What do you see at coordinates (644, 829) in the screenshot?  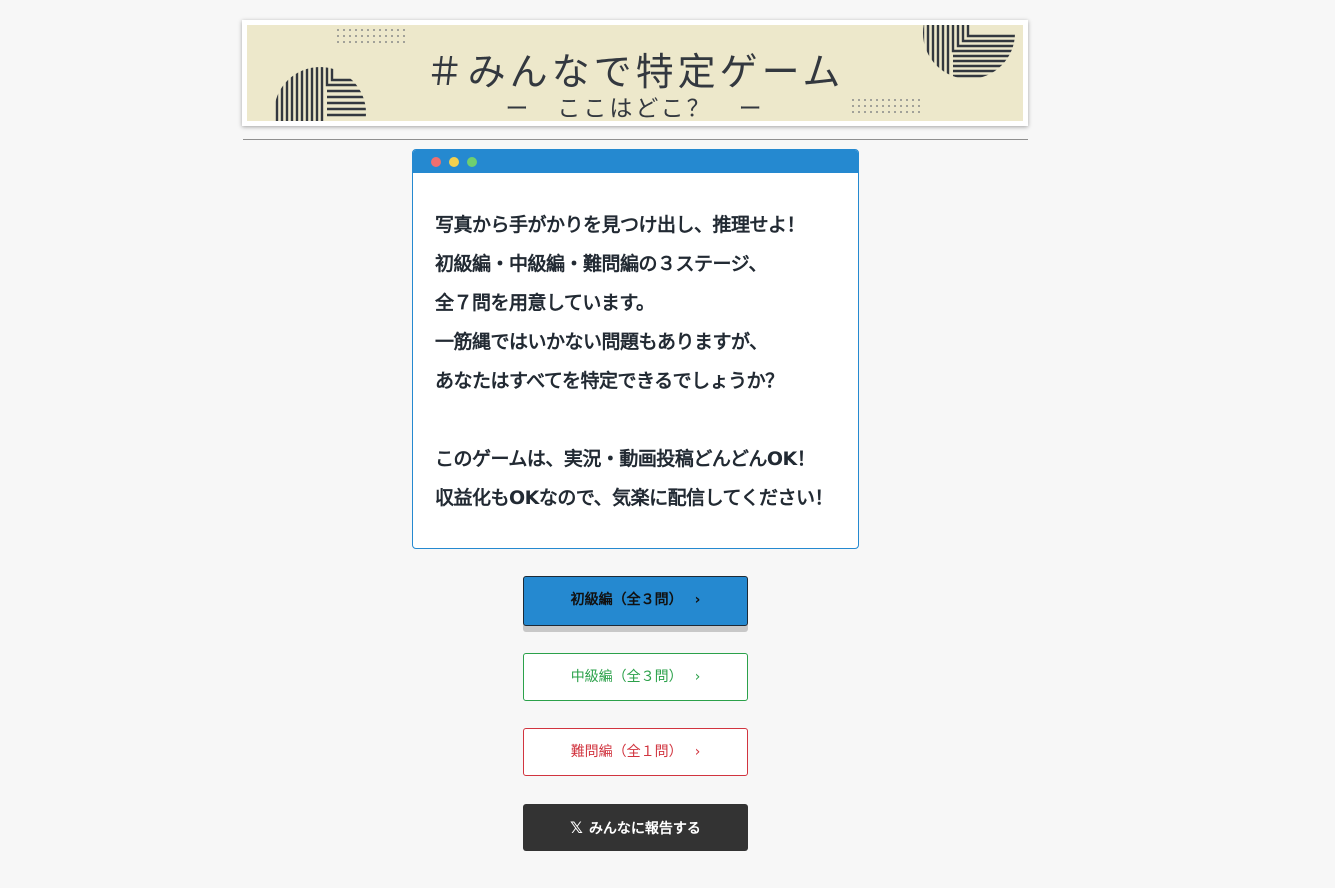 I see `report-button-label: みんなに報告する` at bounding box center [644, 829].